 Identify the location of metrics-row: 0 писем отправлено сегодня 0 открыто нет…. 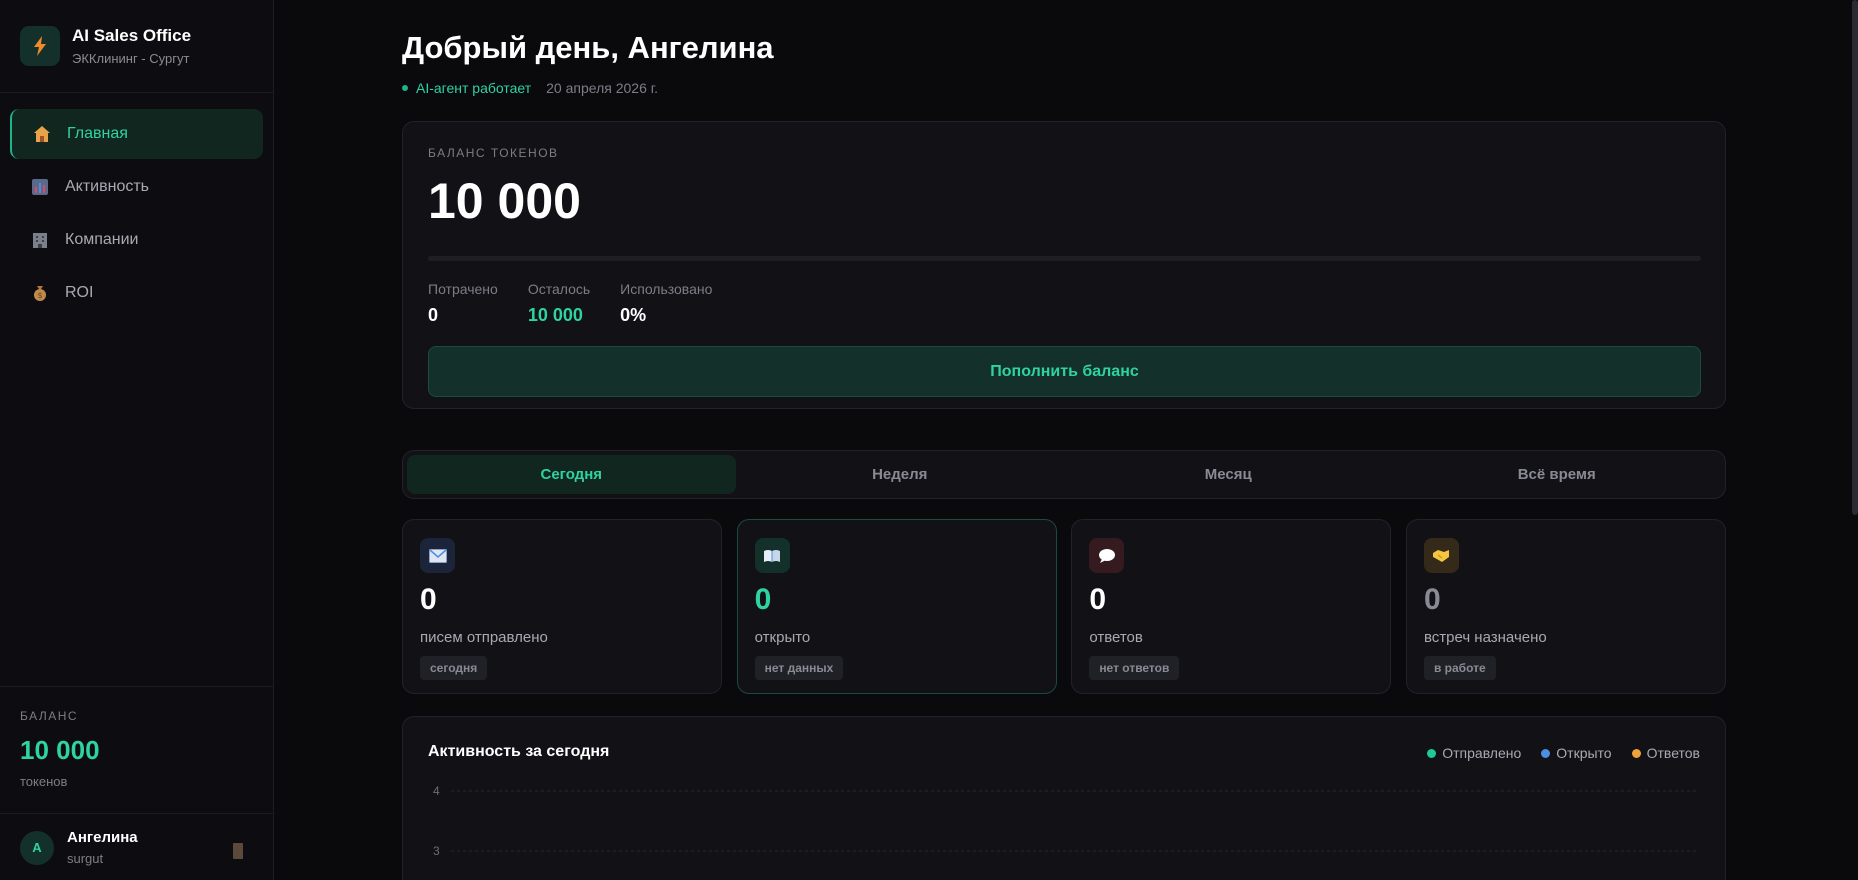
(1064, 606).